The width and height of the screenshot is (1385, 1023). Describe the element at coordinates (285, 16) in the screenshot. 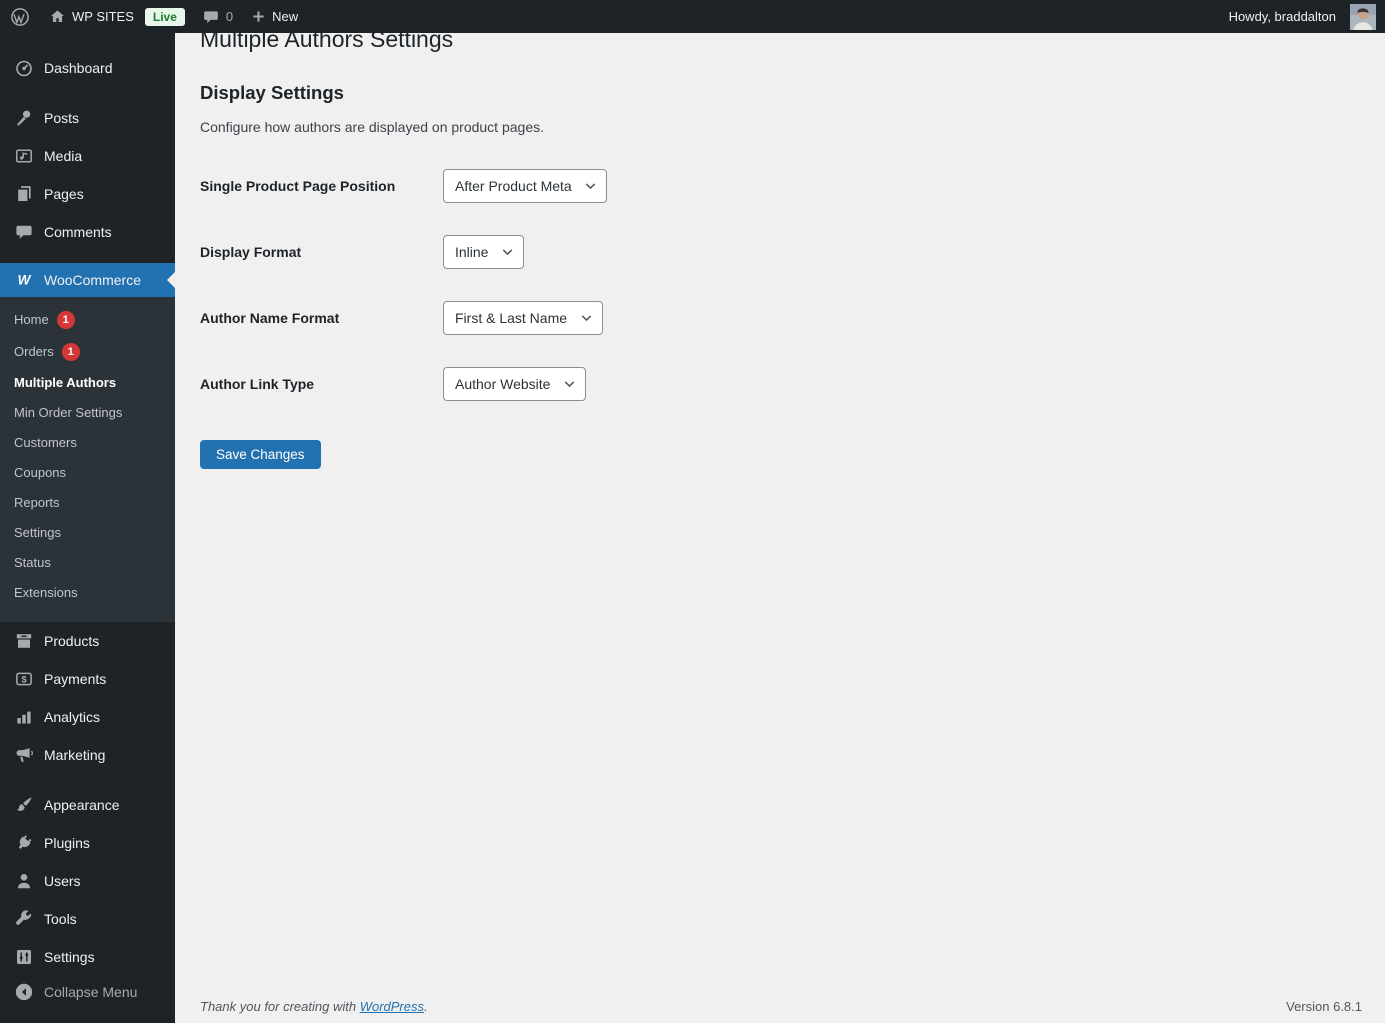

I see `new-label: New` at that location.